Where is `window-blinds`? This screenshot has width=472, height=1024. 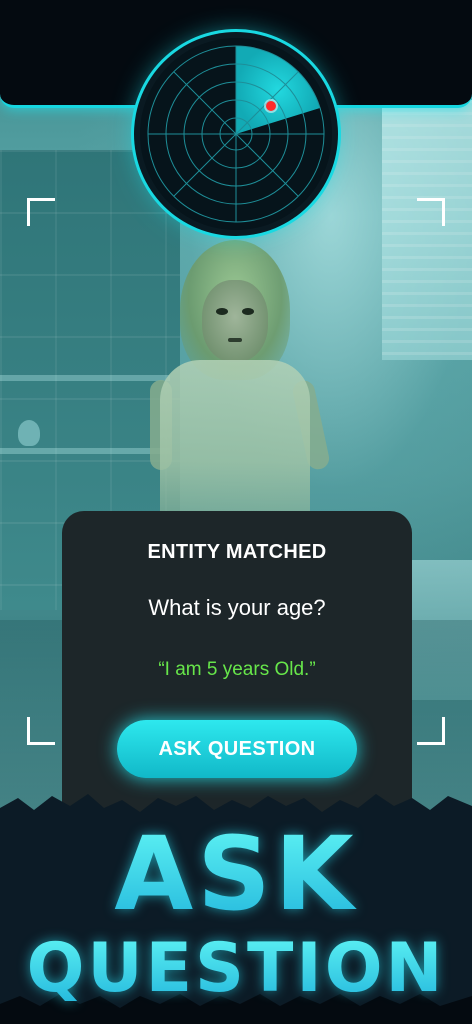
window-blinds is located at coordinates (427, 230).